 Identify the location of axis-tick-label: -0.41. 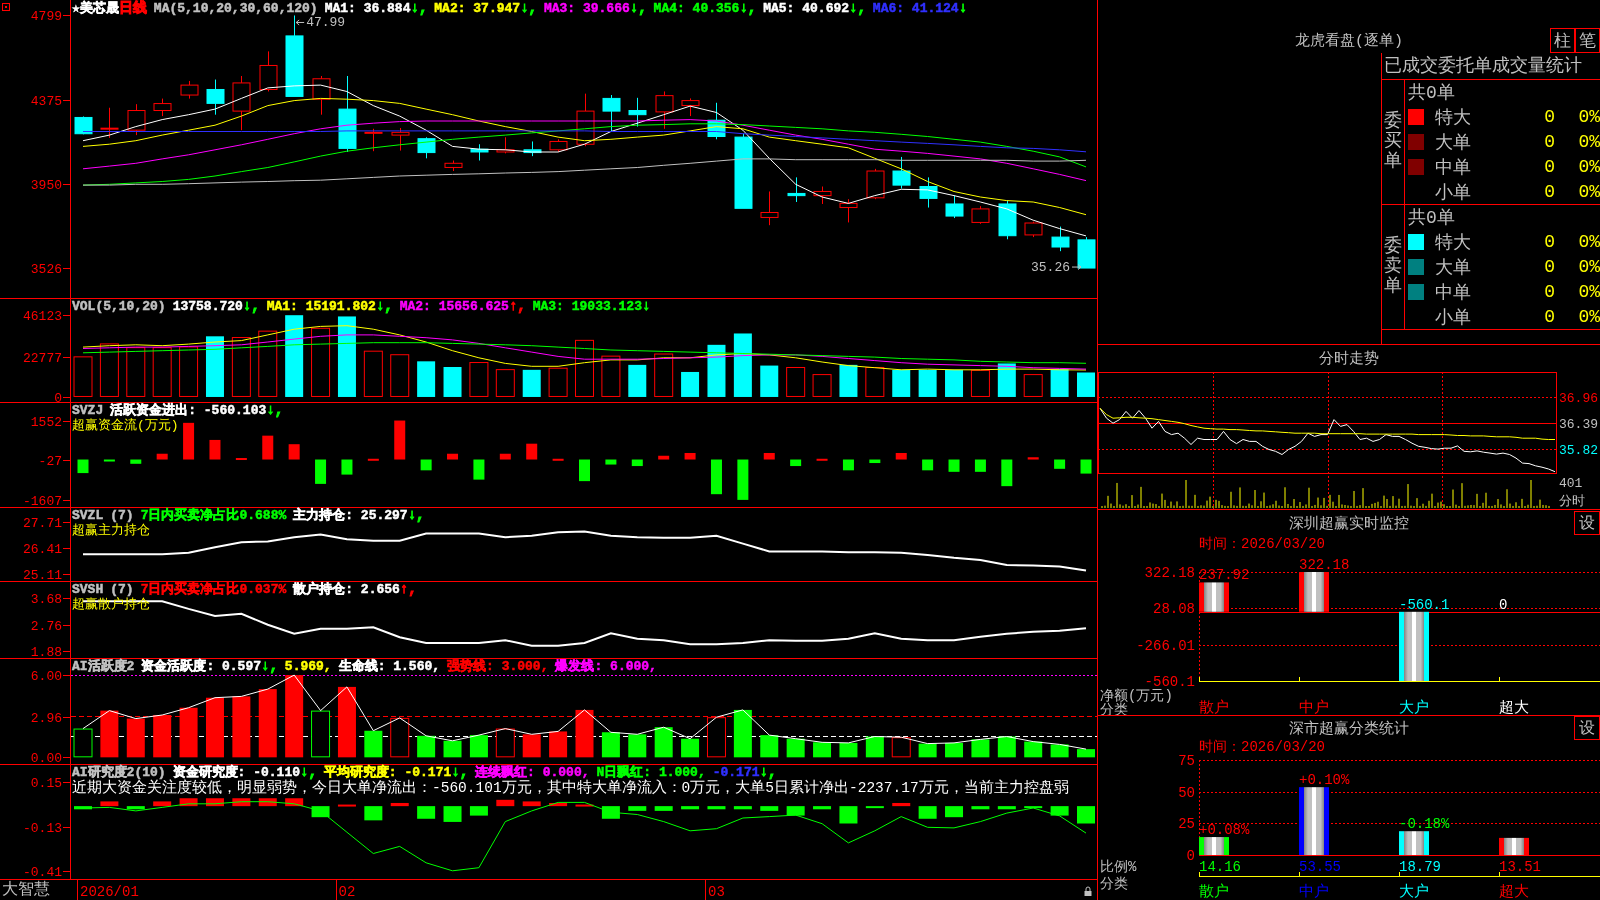
(42, 872).